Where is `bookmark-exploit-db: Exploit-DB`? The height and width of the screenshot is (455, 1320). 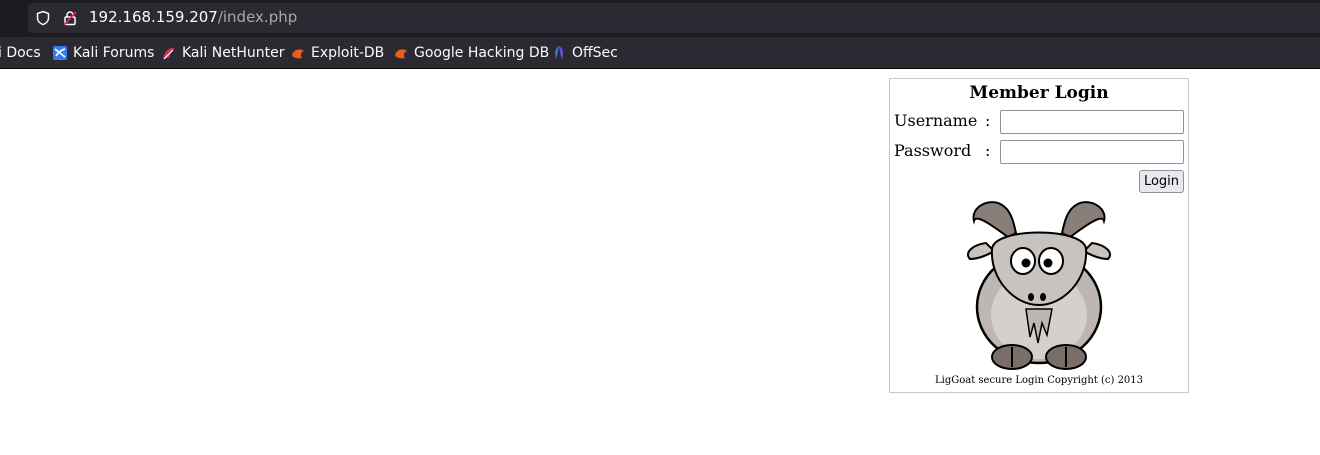 bookmark-exploit-db: Exploit-DB is located at coordinates (337, 53).